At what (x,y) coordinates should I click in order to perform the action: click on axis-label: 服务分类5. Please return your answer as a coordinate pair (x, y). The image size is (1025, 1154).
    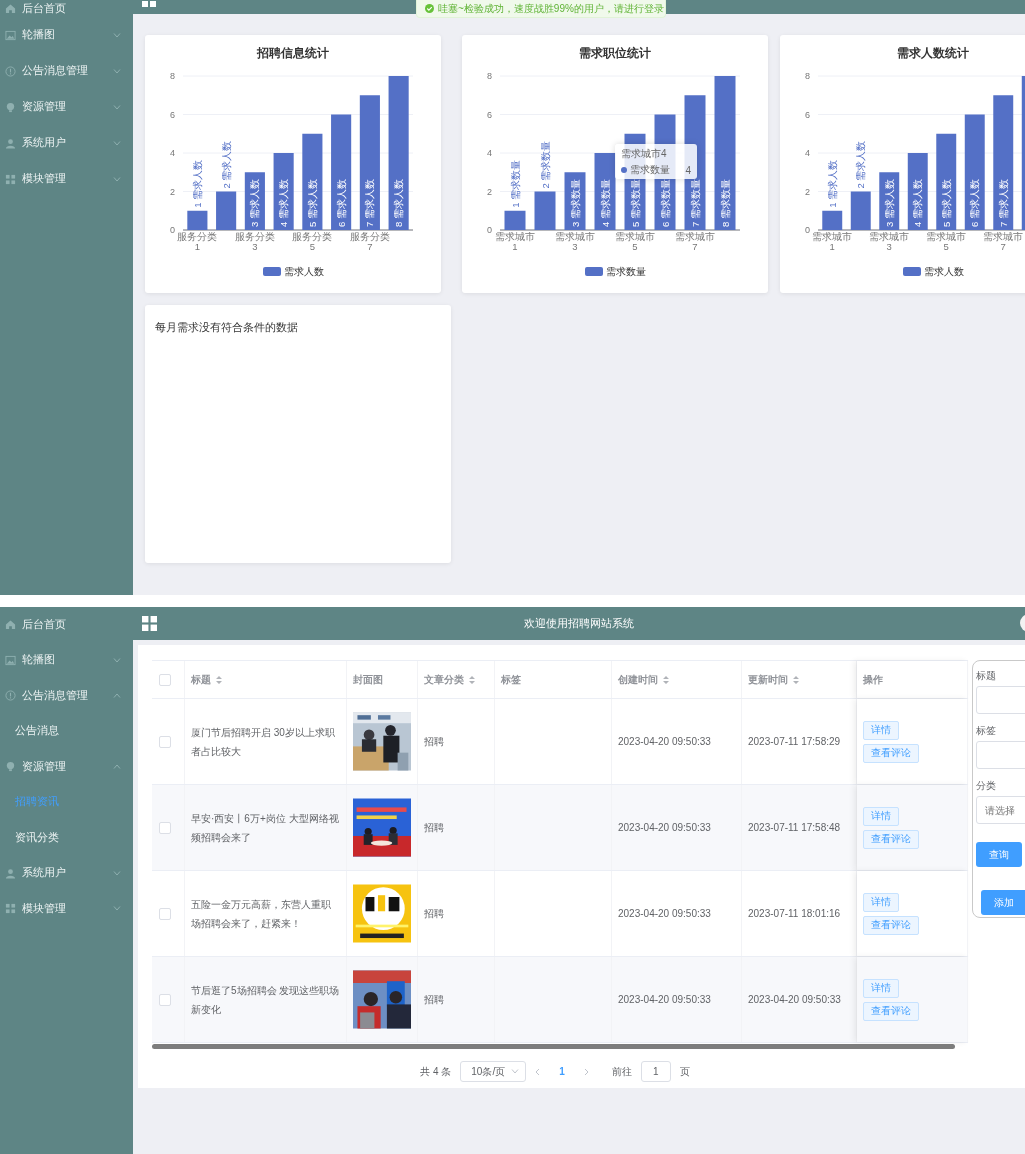
    Looking at the image, I should click on (312, 242).